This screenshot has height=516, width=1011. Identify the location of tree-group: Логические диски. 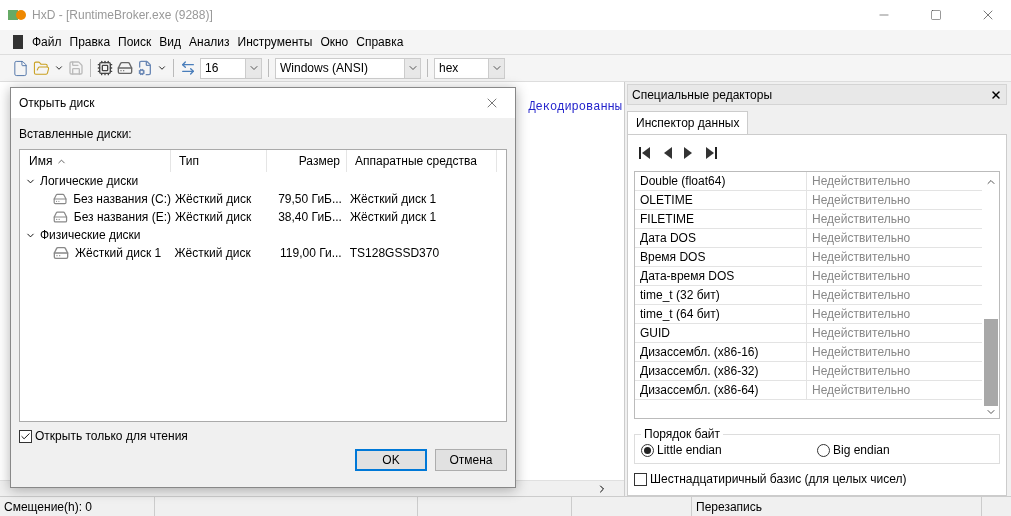
(263, 181).